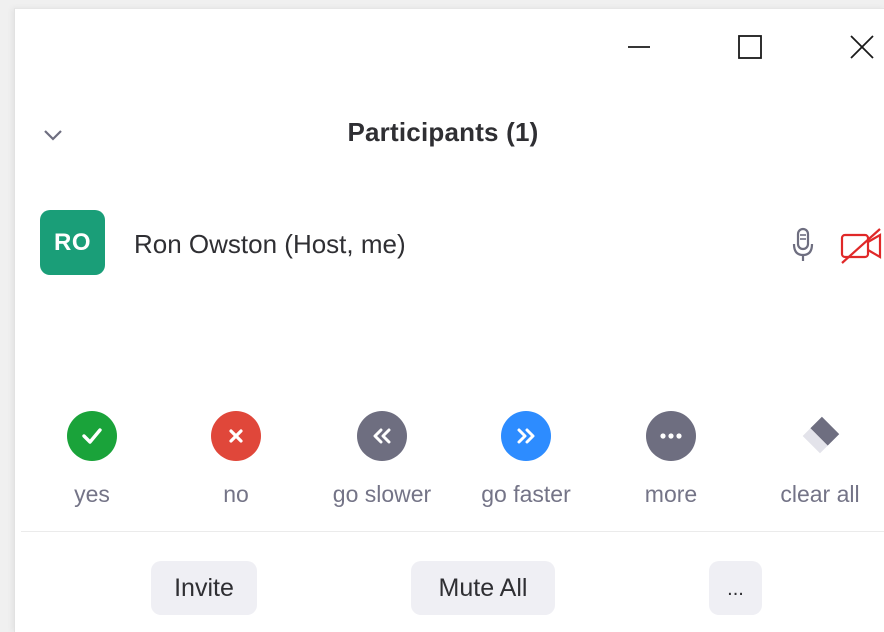 This screenshot has height=632, width=884. What do you see at coordinates (820, 494) in the screenshot?
I see `feedback-label: clear all` at bounding box center [820, 494].